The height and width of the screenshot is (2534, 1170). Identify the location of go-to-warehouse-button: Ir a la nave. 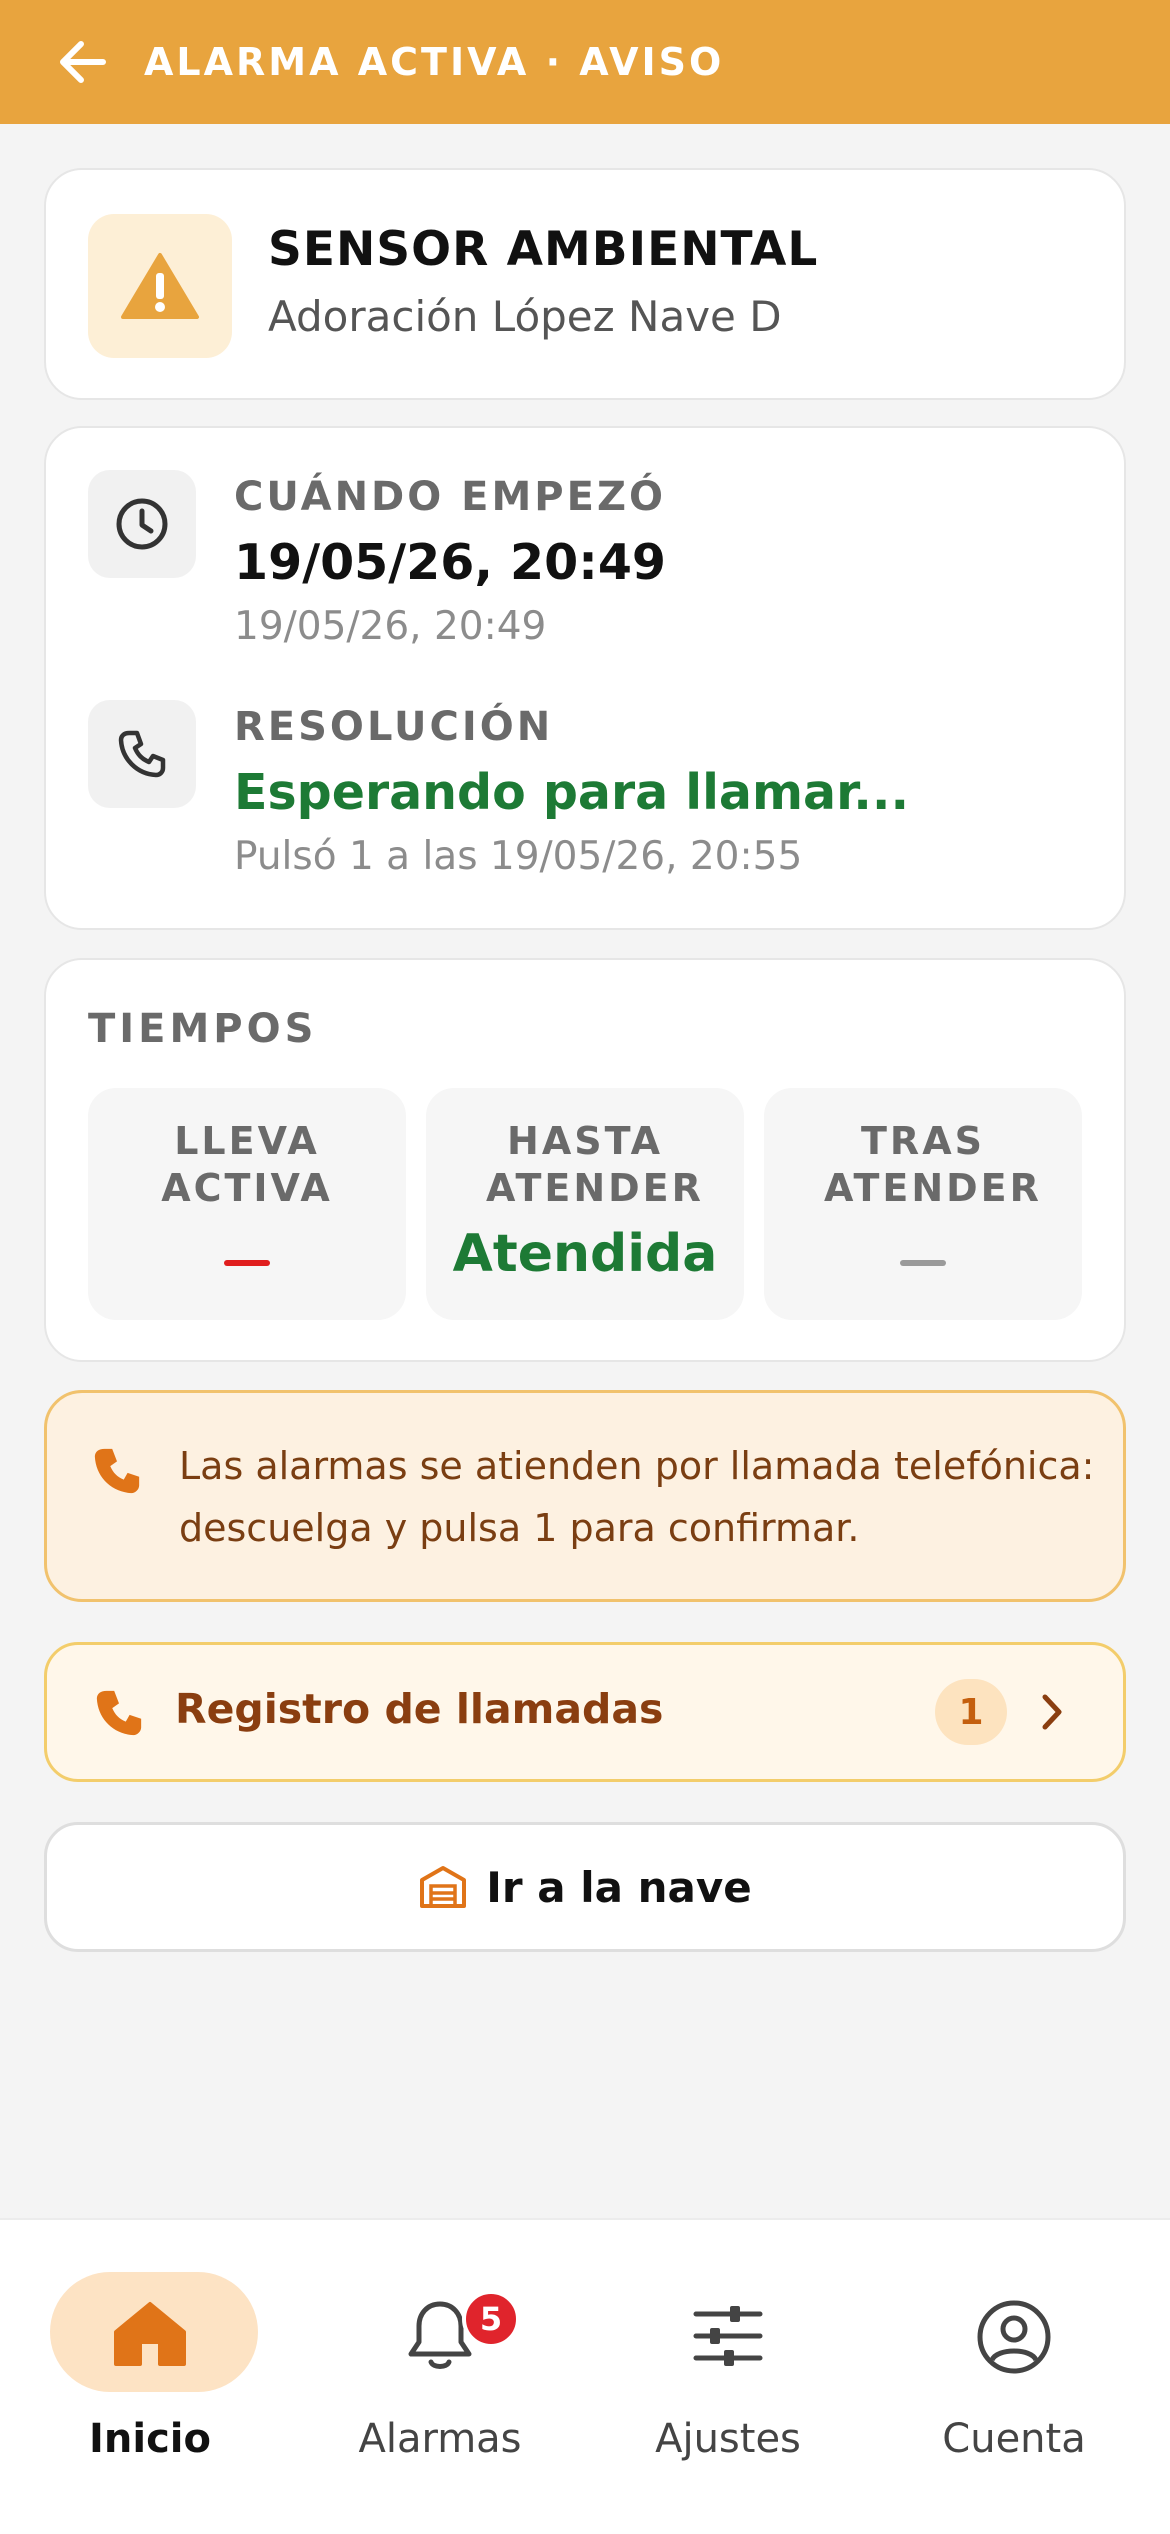
(585, 1887).